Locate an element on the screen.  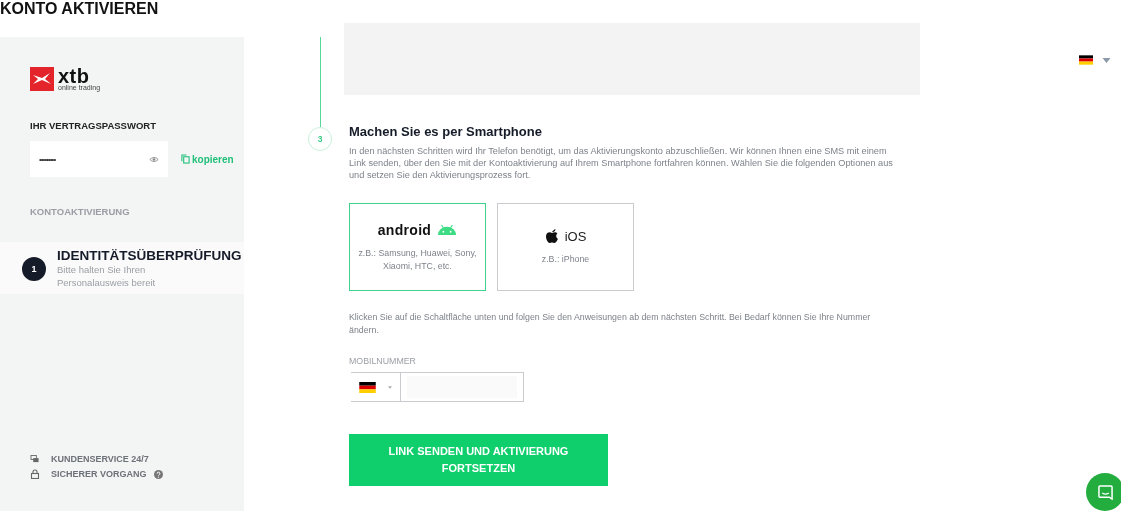
step-title: IDENTITÄTSÜBERPRÜFUNG is located at coordinates (149, 255).